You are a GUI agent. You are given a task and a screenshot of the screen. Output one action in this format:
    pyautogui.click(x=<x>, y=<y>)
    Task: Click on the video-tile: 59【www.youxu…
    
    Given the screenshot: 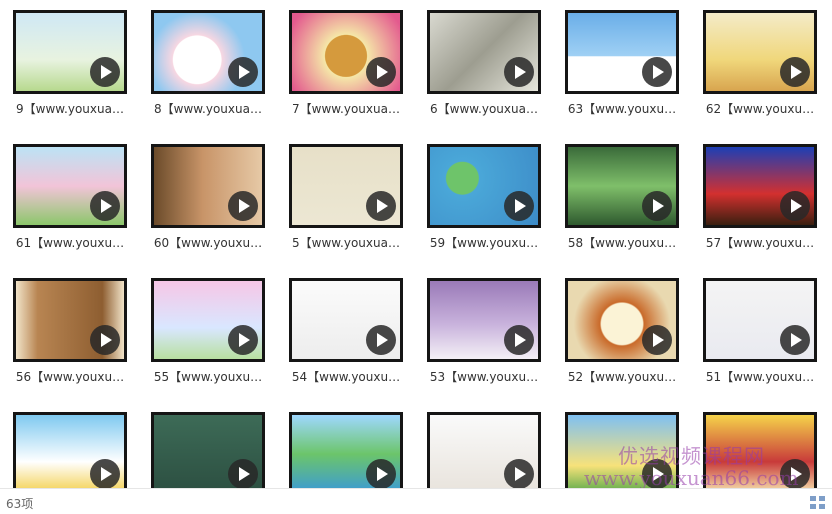 What is the action you would take?
    pyautogui.click(x=484, y=204)
    